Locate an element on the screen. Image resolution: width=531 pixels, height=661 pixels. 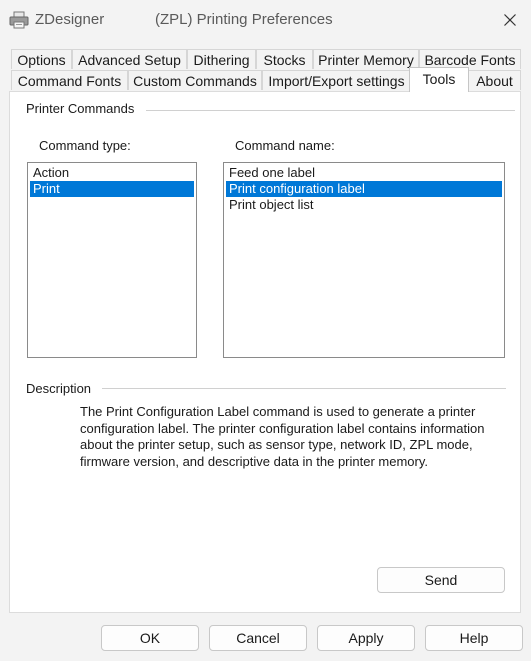
close-icon is located at coordinates (510, 20).